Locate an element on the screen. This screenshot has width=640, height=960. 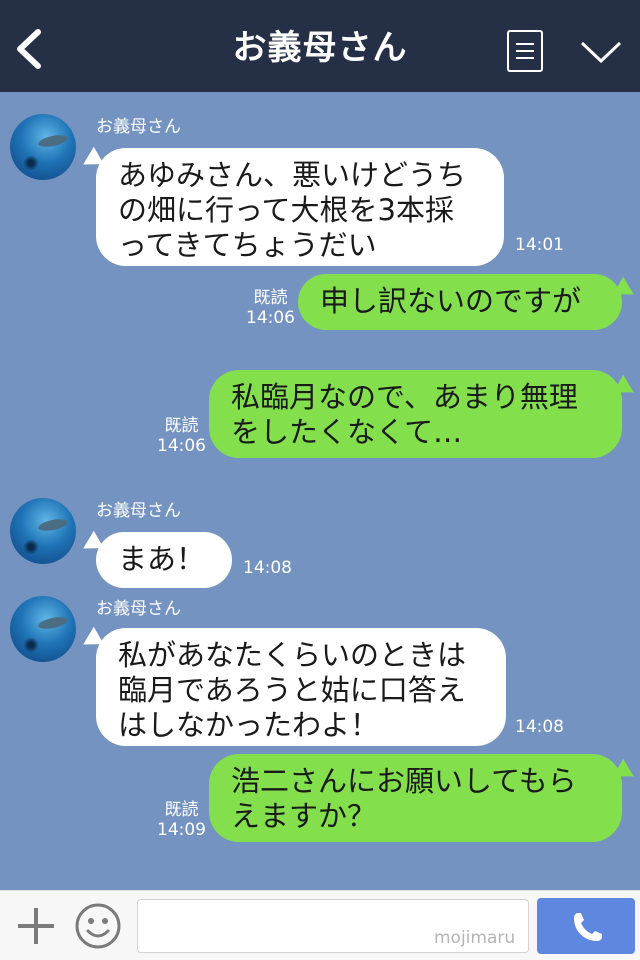
message-line: あゆみさん、悪いけどうち is located at coordinates (292, 175).